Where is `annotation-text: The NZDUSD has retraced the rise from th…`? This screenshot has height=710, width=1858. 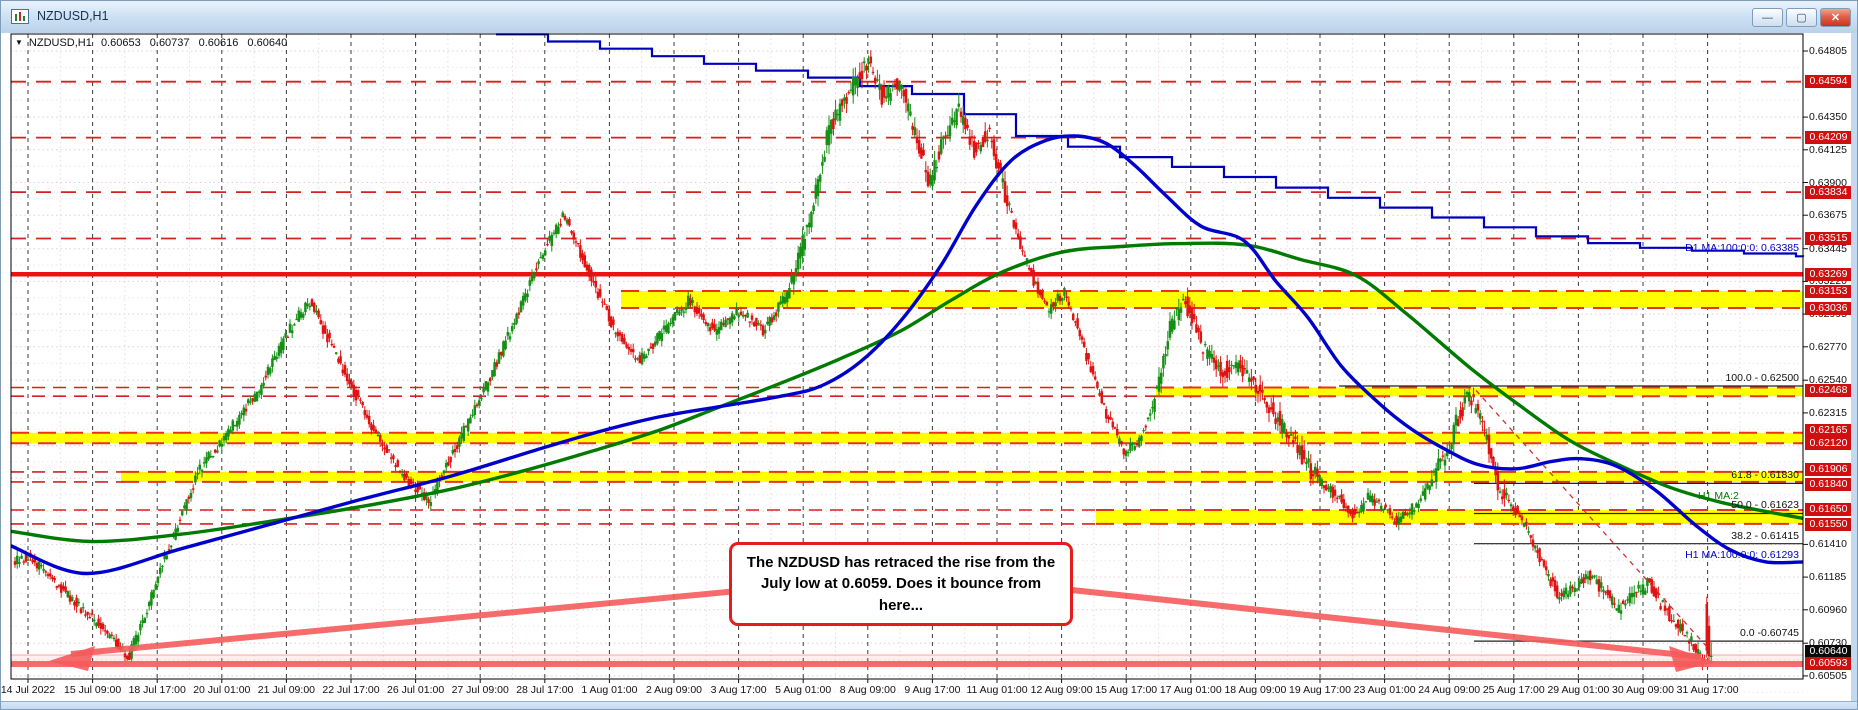 annotation-text: The NZDUSD has retraced the rise from th… is located at coordinates (901, 584).